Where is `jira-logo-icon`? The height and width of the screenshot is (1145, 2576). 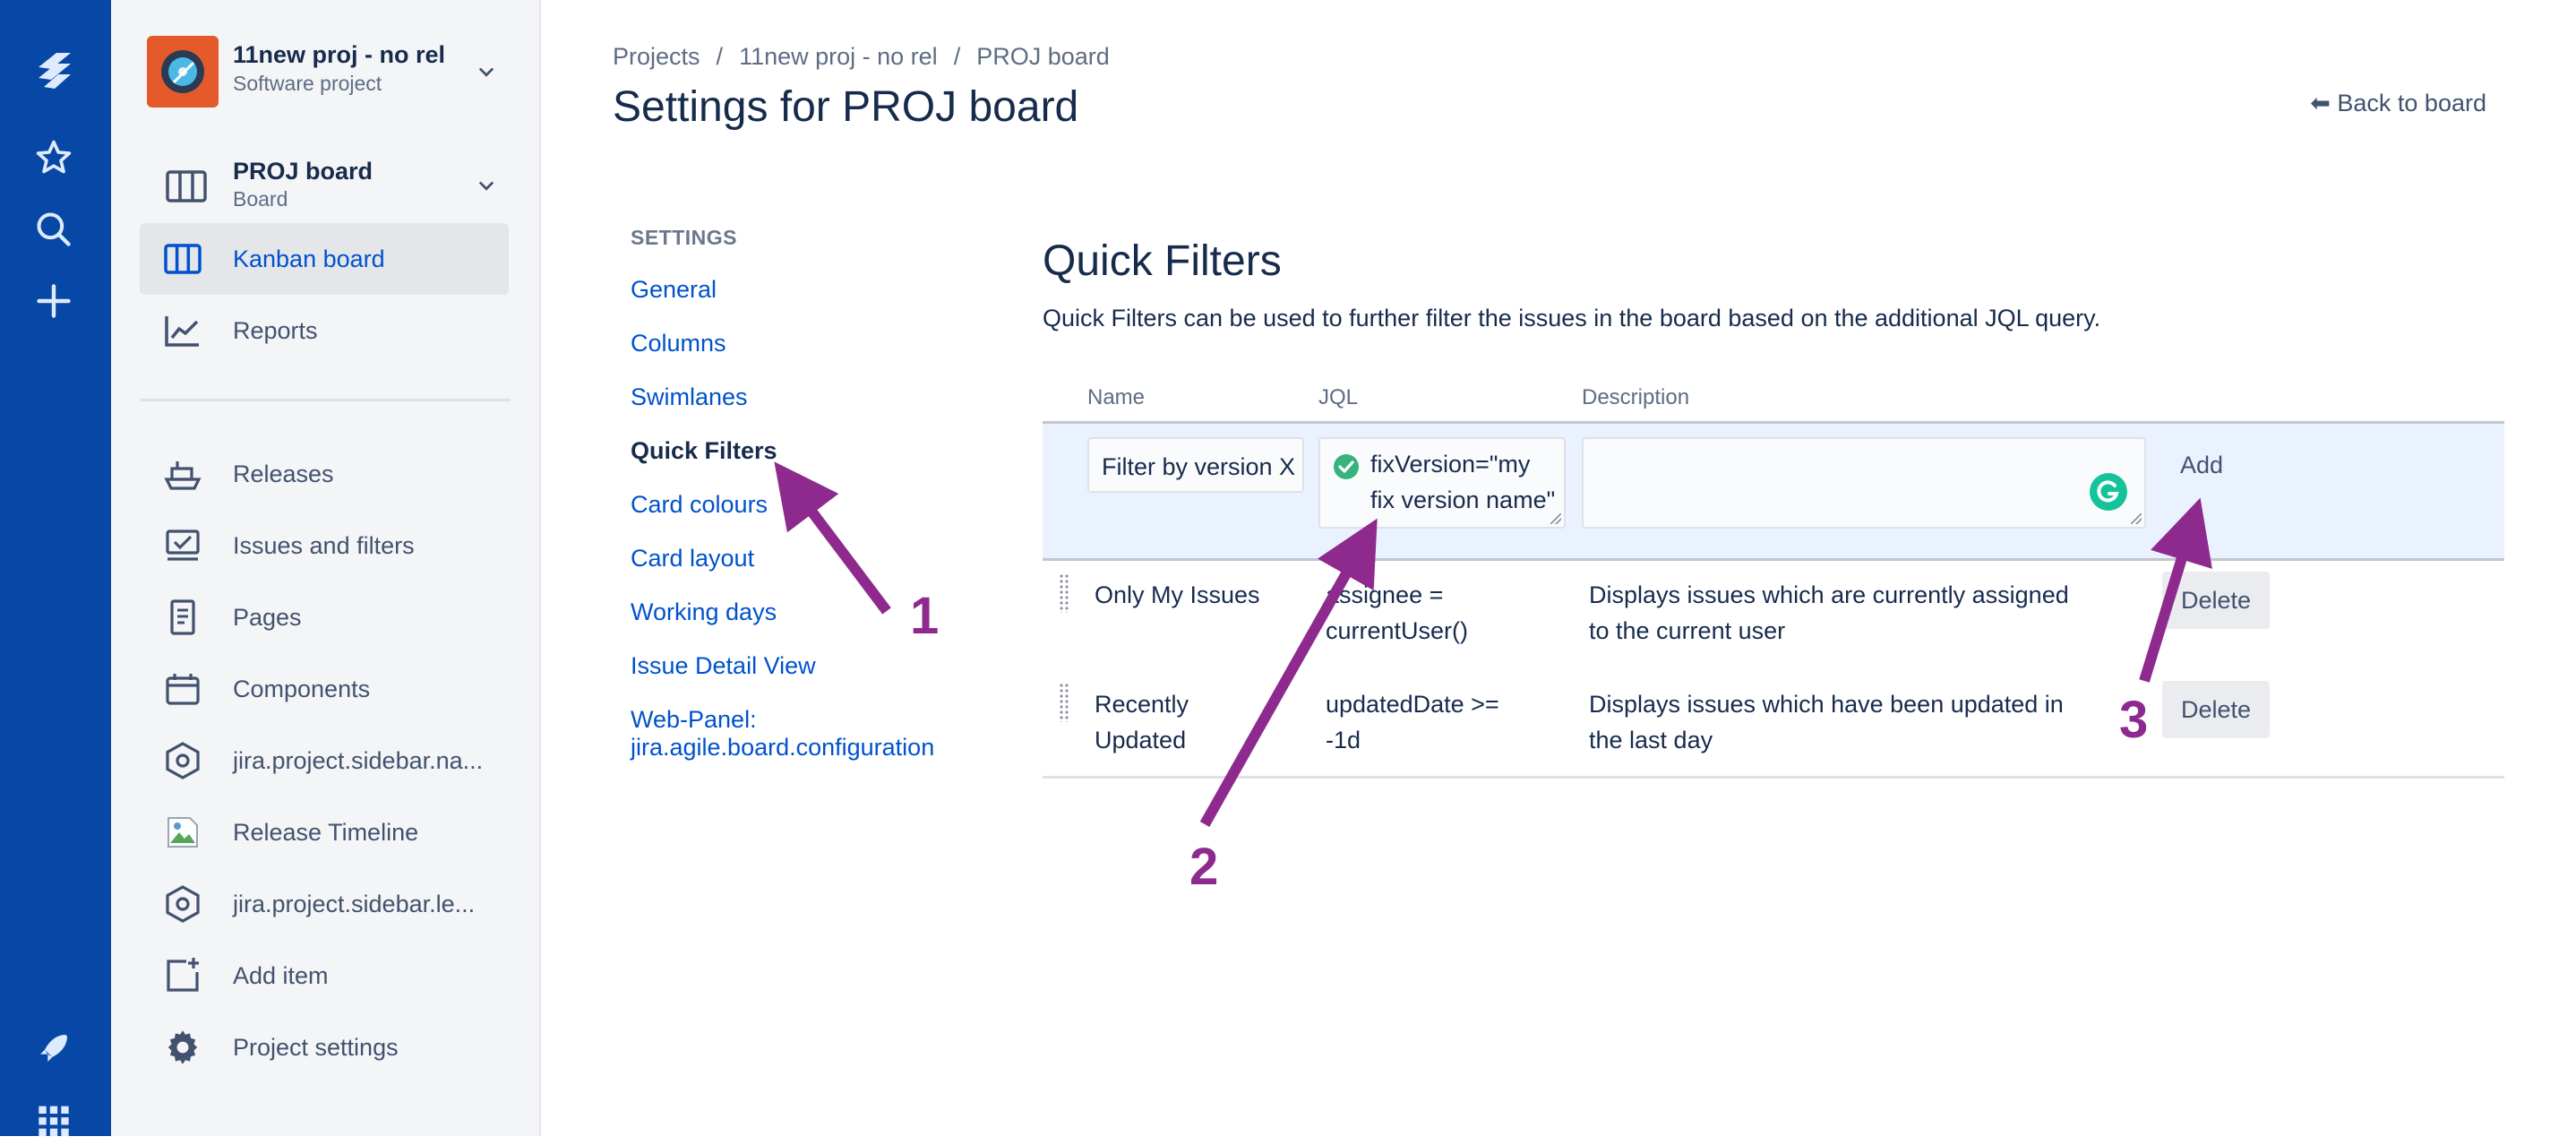
jira-logo-icon is located at coordinates (54, 70).